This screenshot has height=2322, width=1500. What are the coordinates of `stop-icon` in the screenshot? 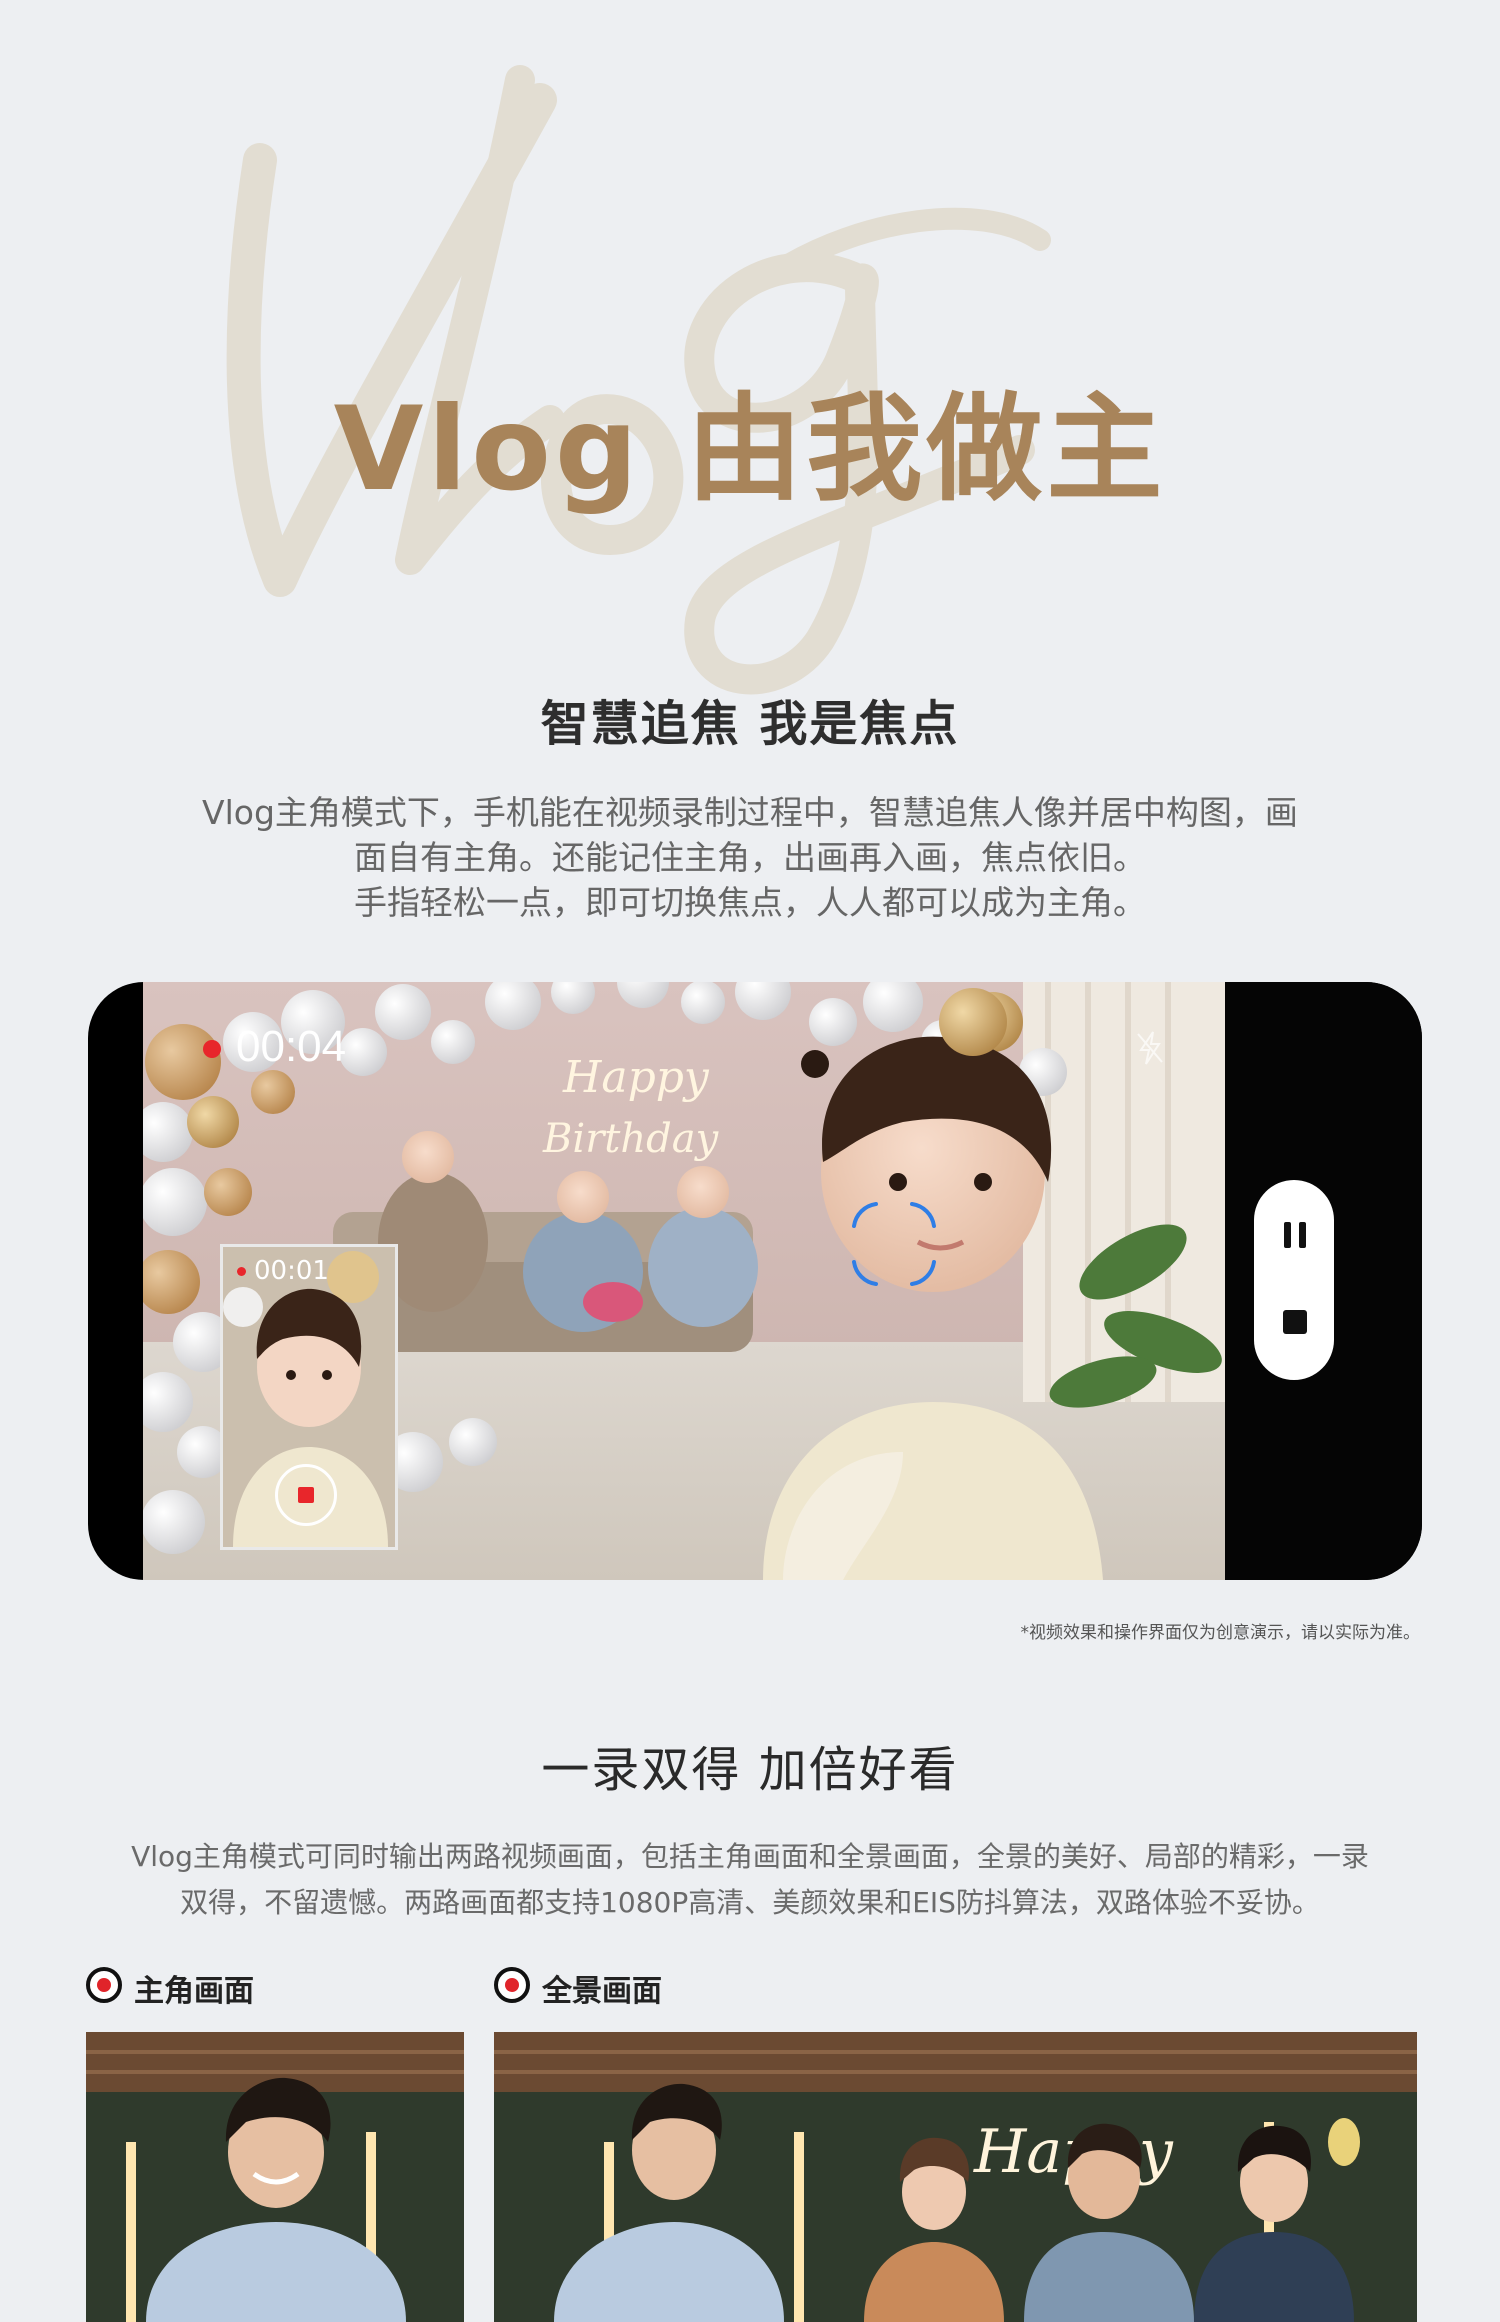 It's located at (1295, 1322).